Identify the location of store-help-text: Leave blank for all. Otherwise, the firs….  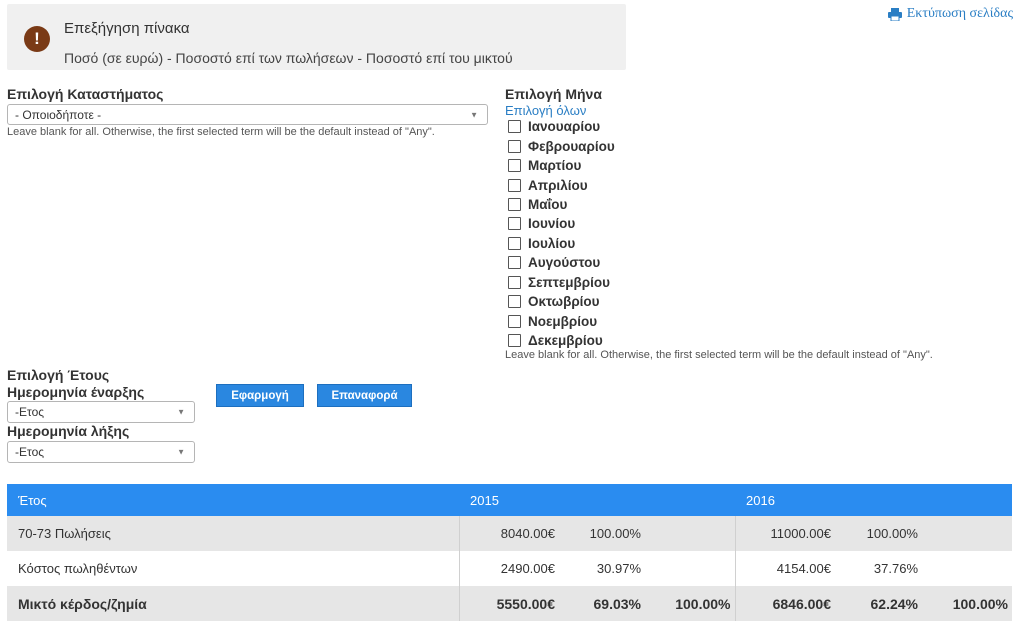
(221, 132).